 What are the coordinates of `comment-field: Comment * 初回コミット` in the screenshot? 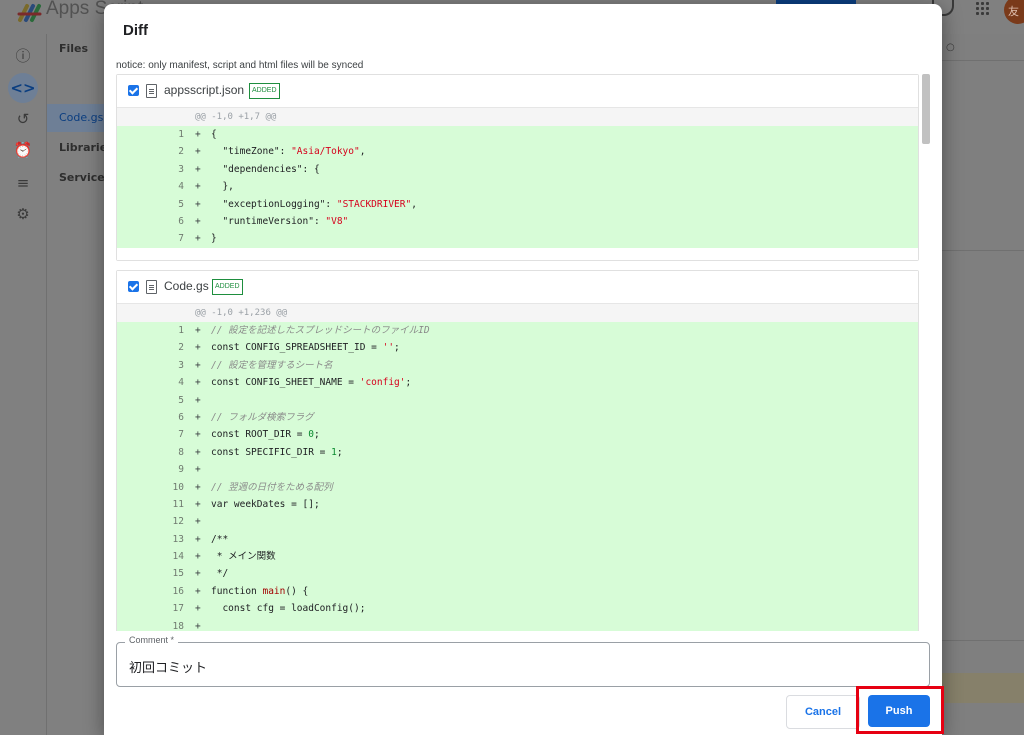 It's located at (523, 661).